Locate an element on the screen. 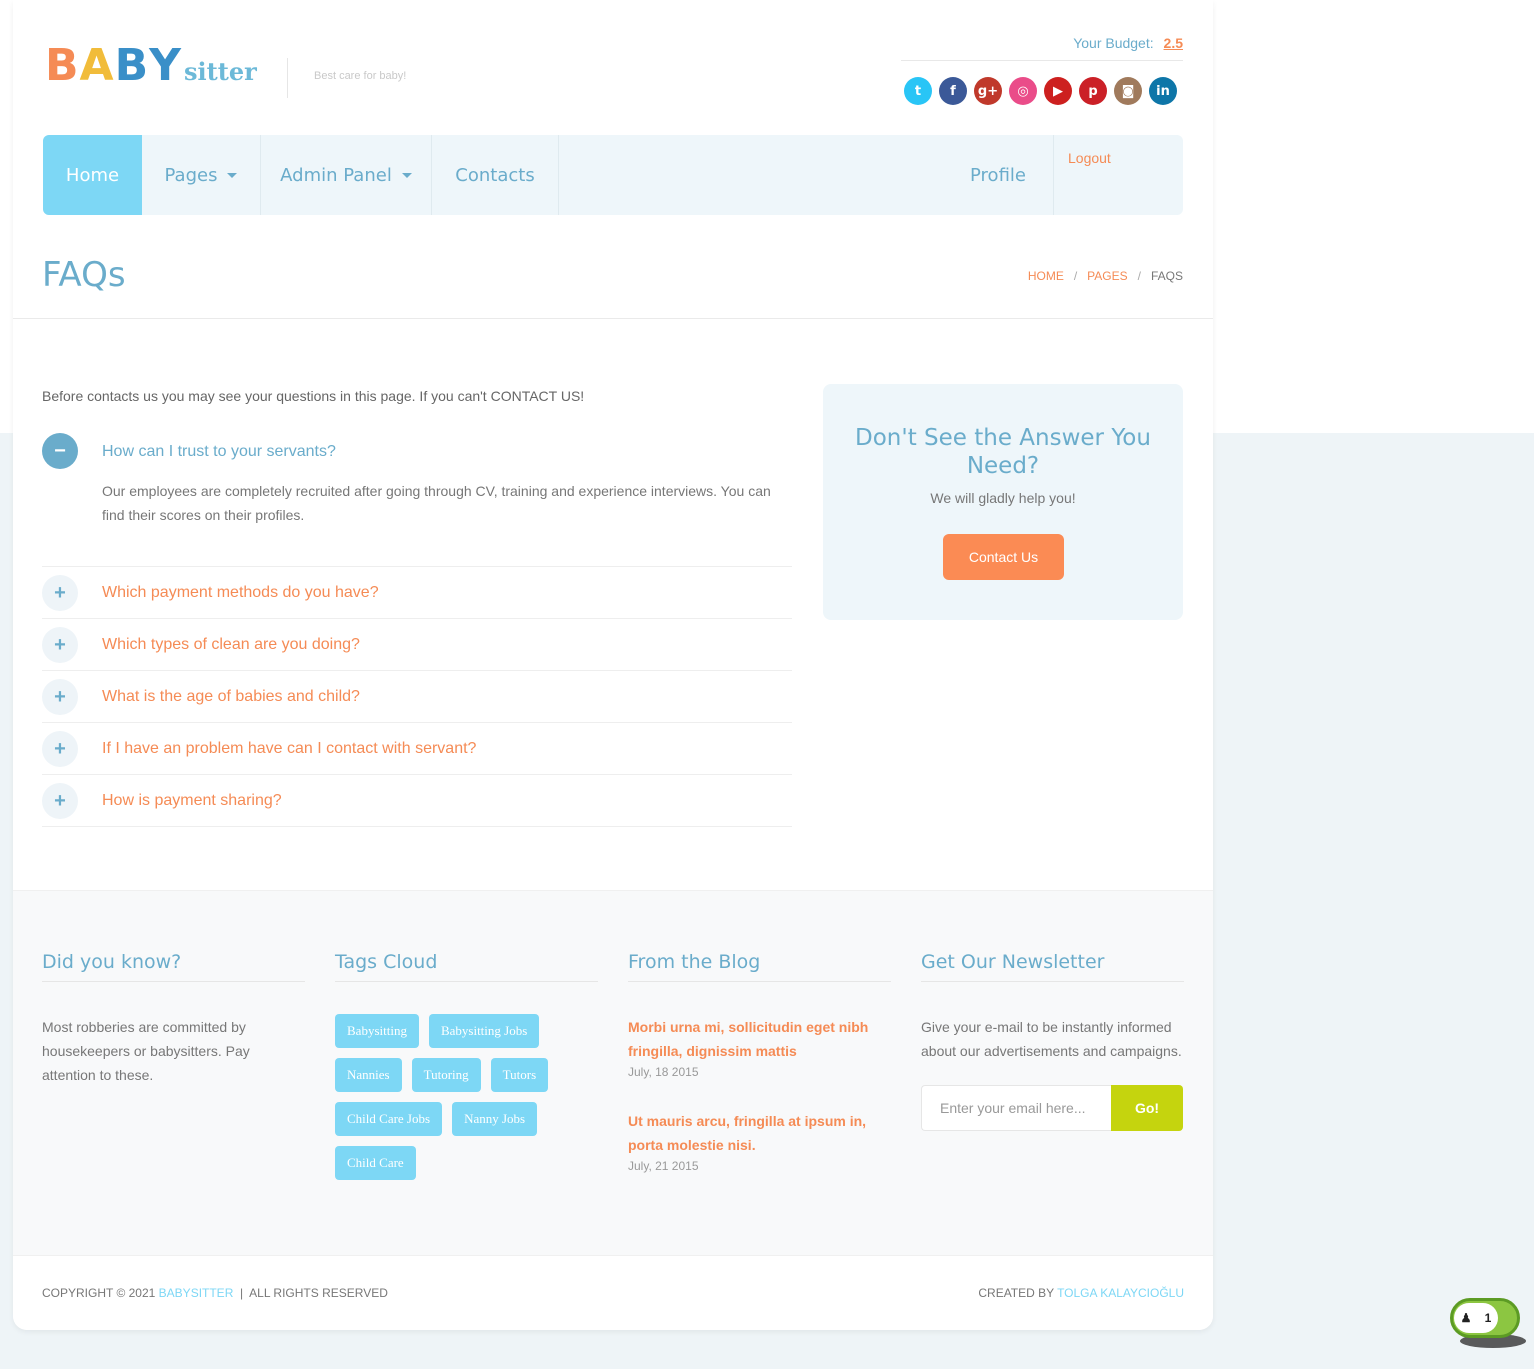 Image resolution: width=1534 pixels, height=1369 pixels. help-box-subtitle: We will gladly help you! is located at coordinates (1003, 498).